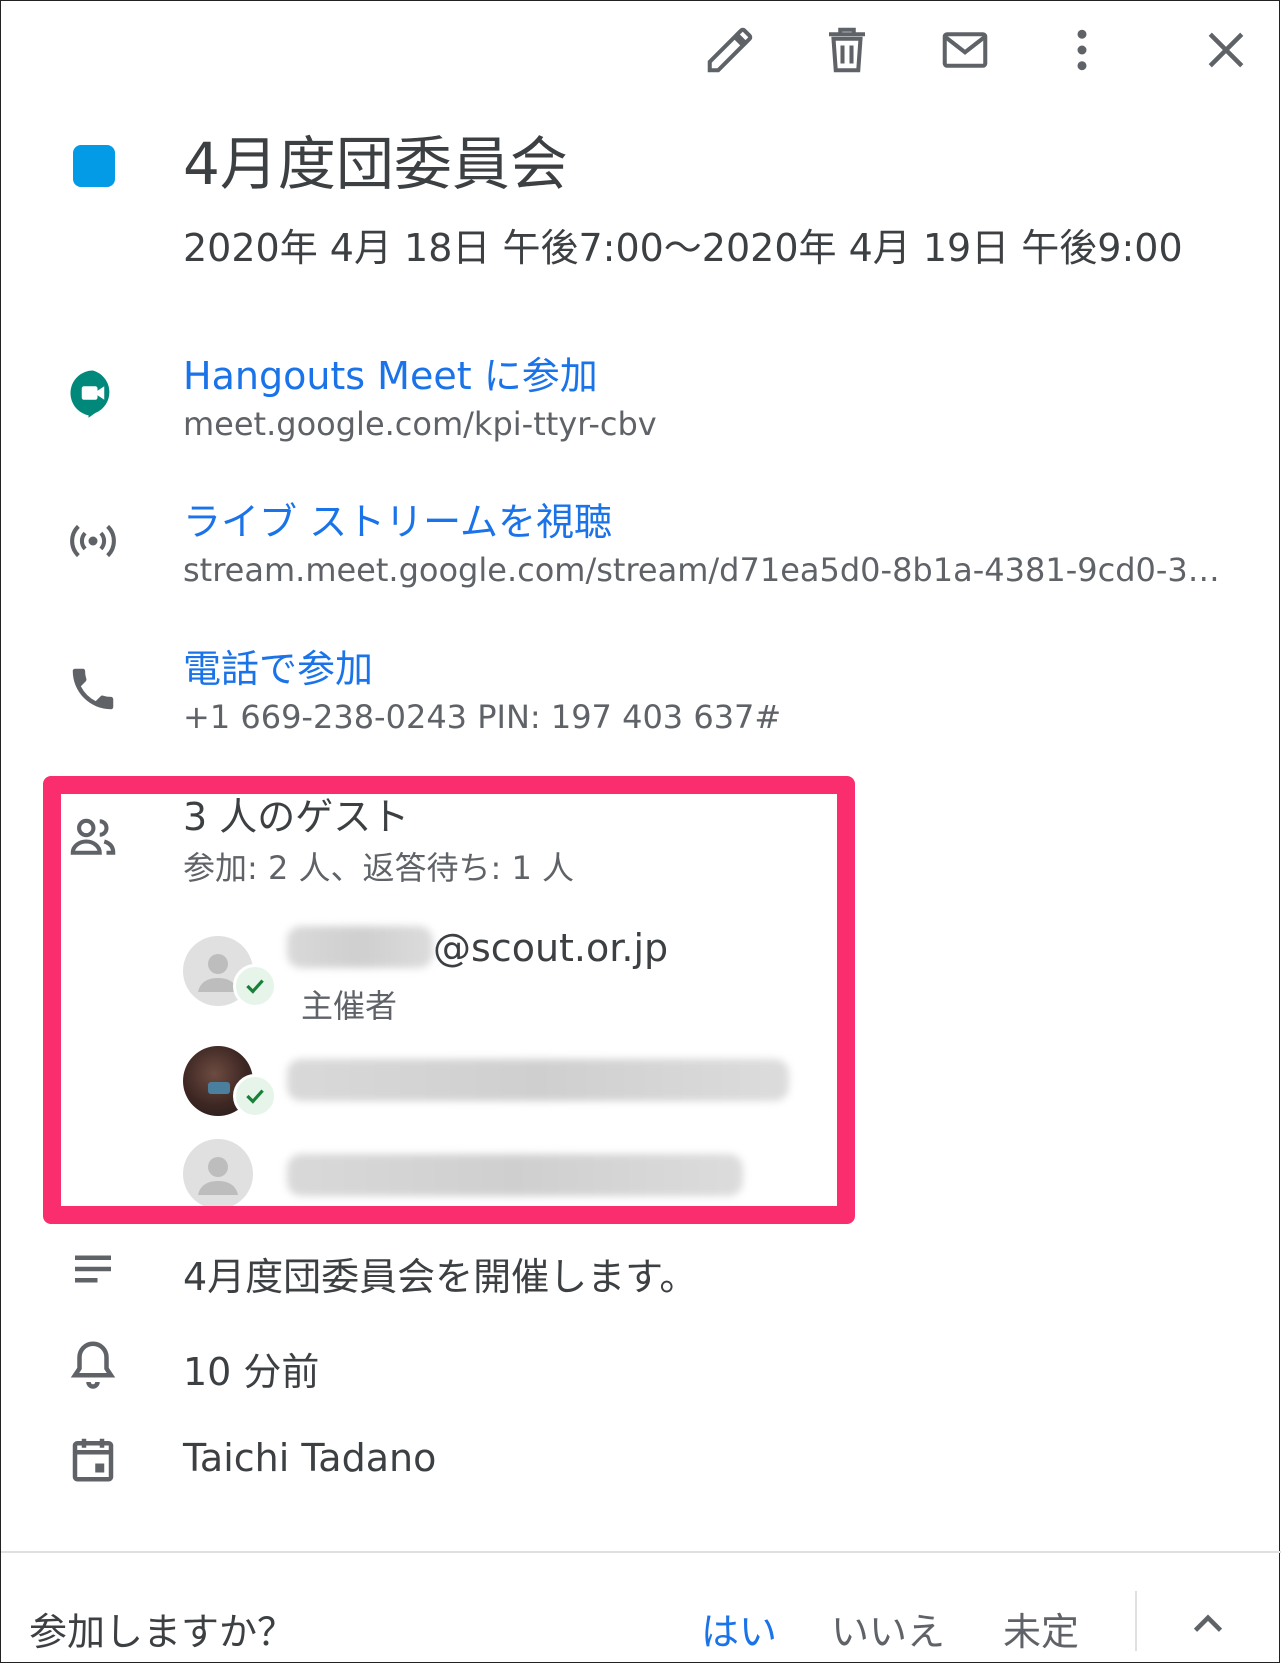 The width and height of the screenshot is (1282, 1665). Describe the element at coordinates (310, 1458) in the screenshot. I see `calendar-owner: Taichi Tadano` at that location.